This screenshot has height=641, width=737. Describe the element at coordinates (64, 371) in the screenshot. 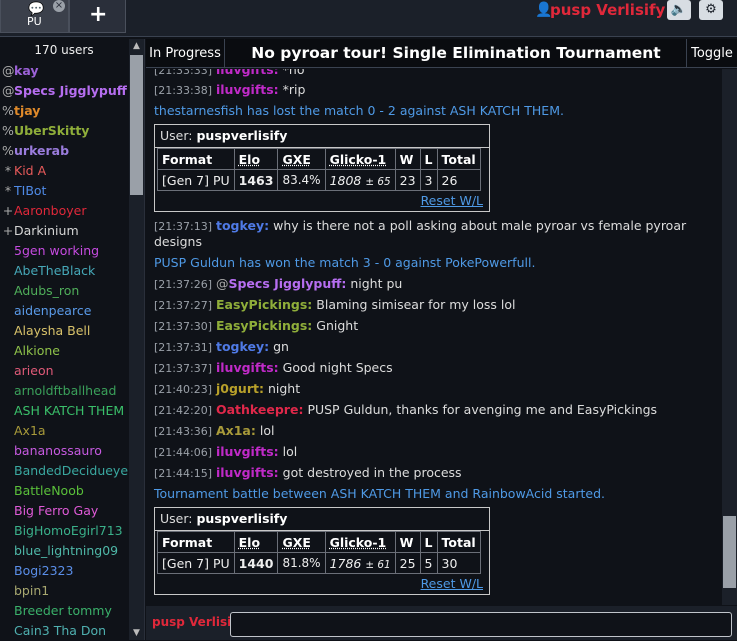

I see `user-list-item: arieon` at that location.